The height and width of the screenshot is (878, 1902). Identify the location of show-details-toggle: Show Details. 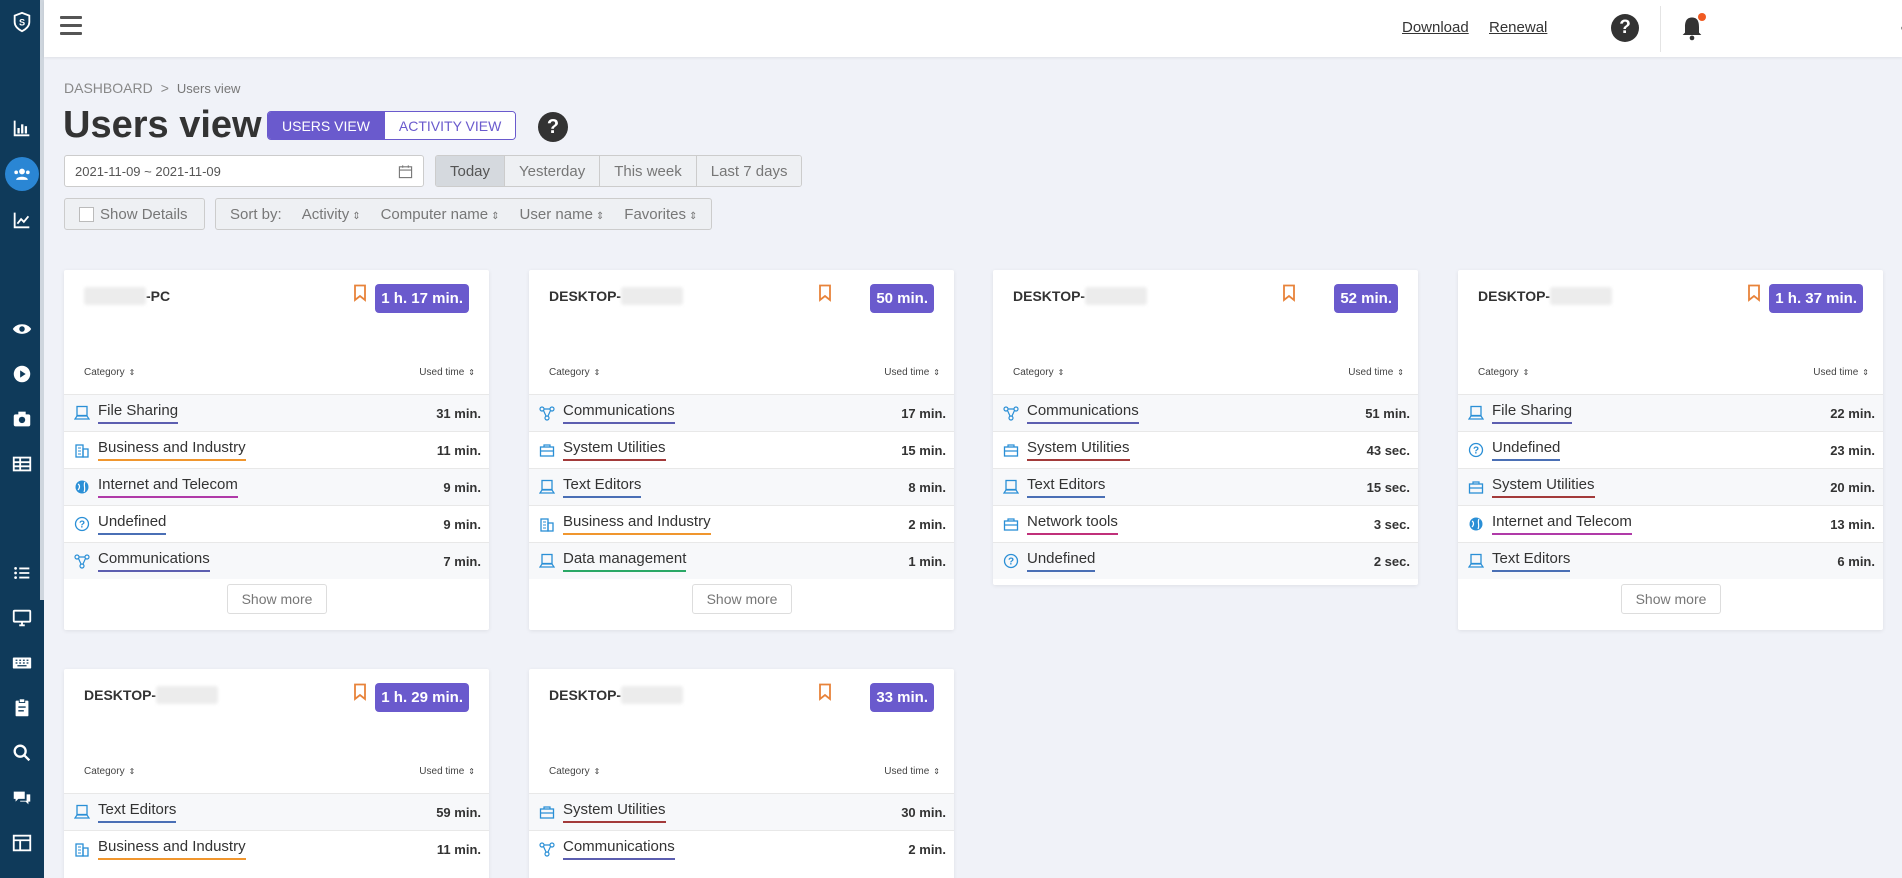
(134, 214).